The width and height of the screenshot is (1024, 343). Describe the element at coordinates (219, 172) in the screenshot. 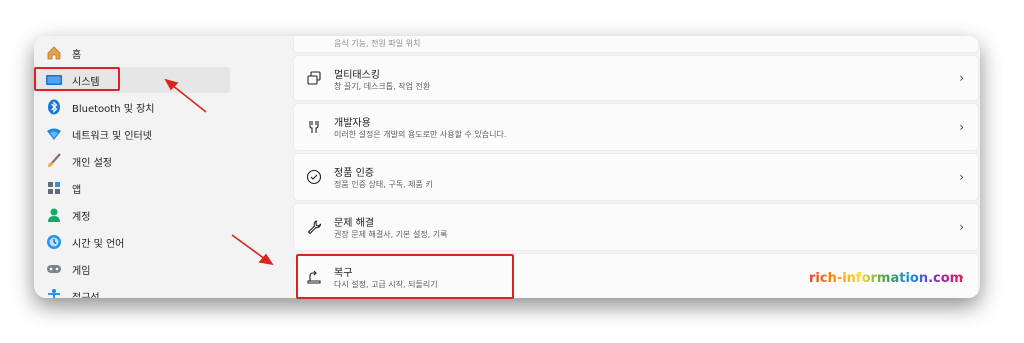

I see `annotation-arrows` at that location.